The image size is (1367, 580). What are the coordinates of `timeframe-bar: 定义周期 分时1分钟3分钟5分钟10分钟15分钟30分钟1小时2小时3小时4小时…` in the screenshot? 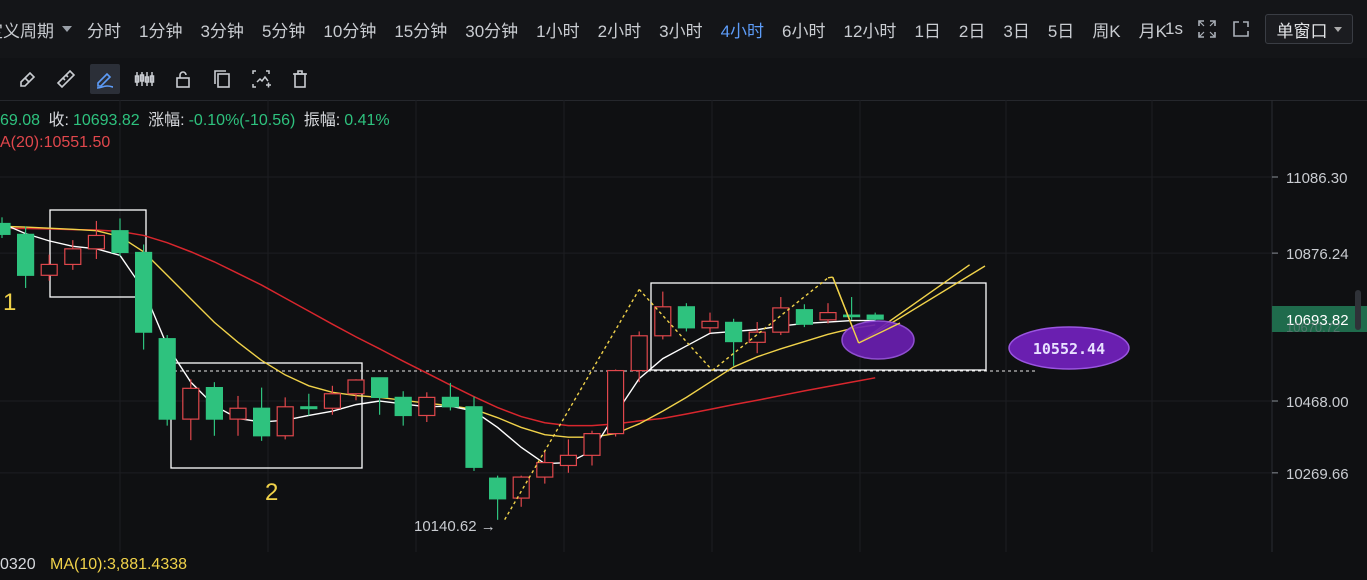 It's located at (588, 29).